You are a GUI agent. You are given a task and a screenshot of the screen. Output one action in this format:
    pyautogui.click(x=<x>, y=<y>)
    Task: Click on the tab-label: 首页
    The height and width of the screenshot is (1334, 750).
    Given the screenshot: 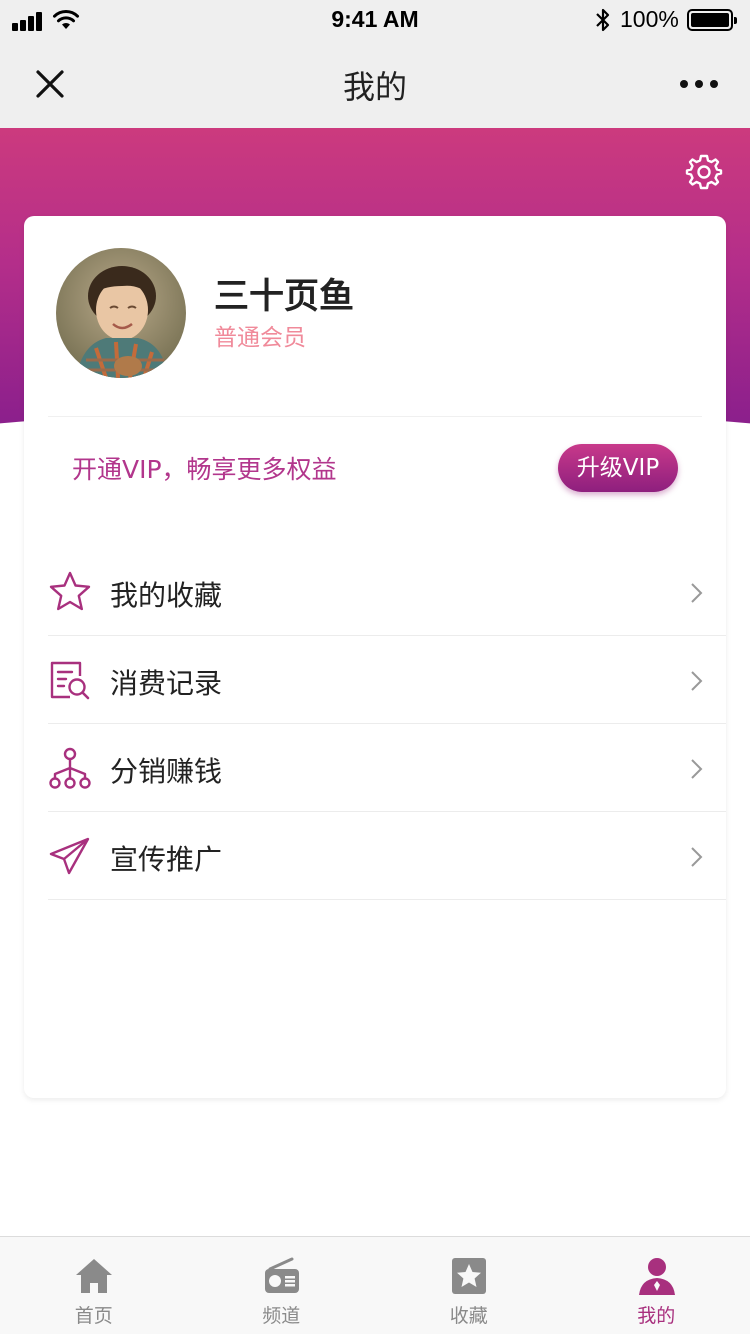 What is the action you would take?
    pyautogui.click(x=93, y=1316)
    